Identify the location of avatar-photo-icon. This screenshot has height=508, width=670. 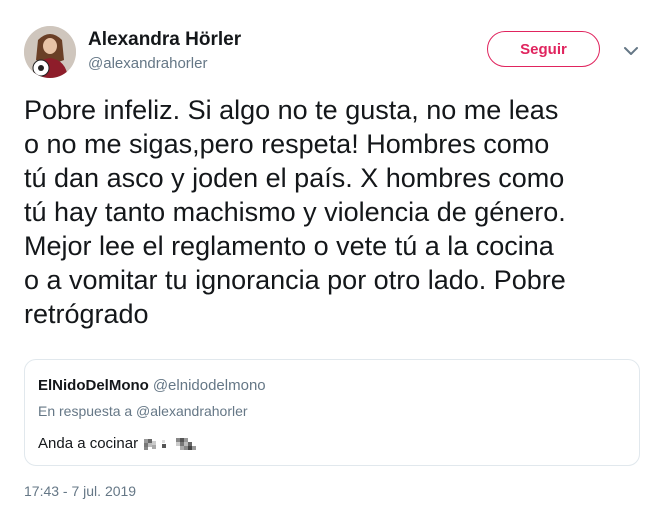
(50, 52).